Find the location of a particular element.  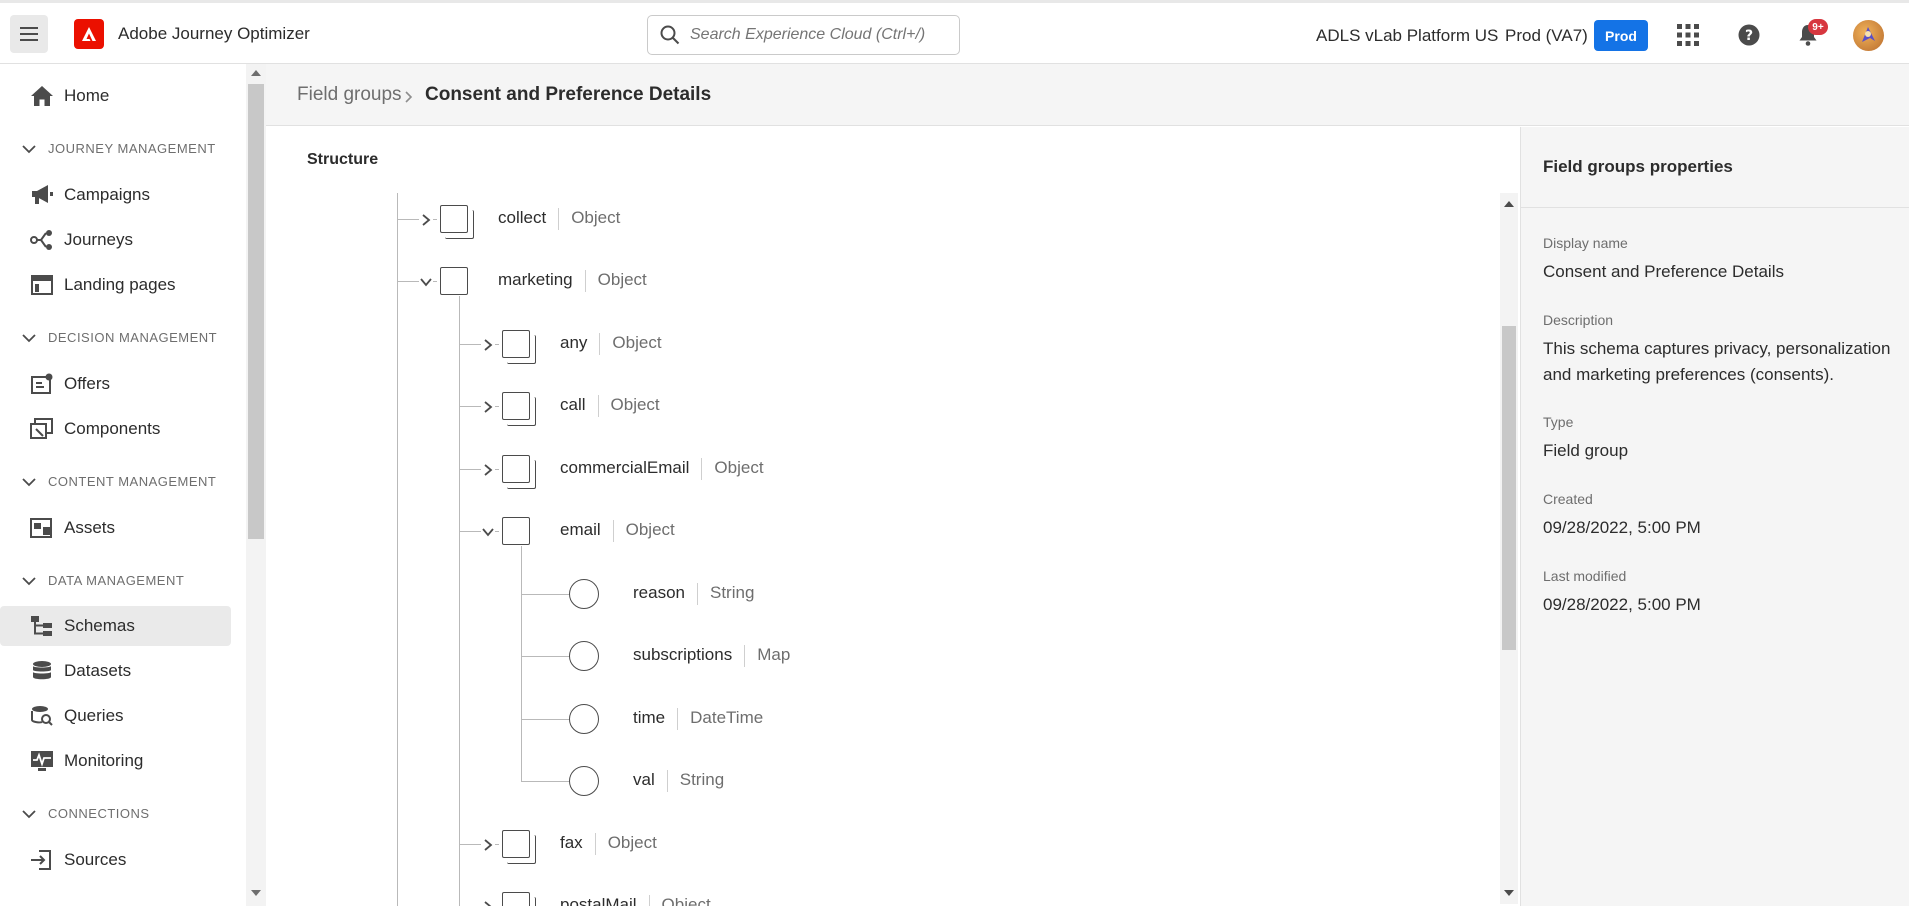

nav-sources: Sources is located at coordinates (115, 860).